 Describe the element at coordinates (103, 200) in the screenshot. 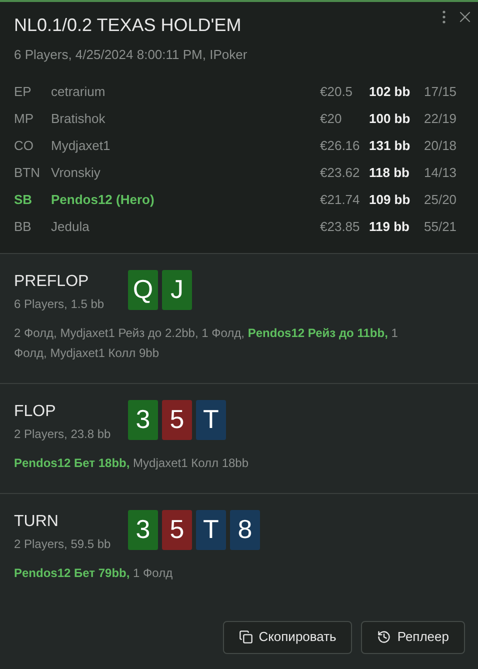

I see `player-name: Pendos12 (Hero)` at that location.